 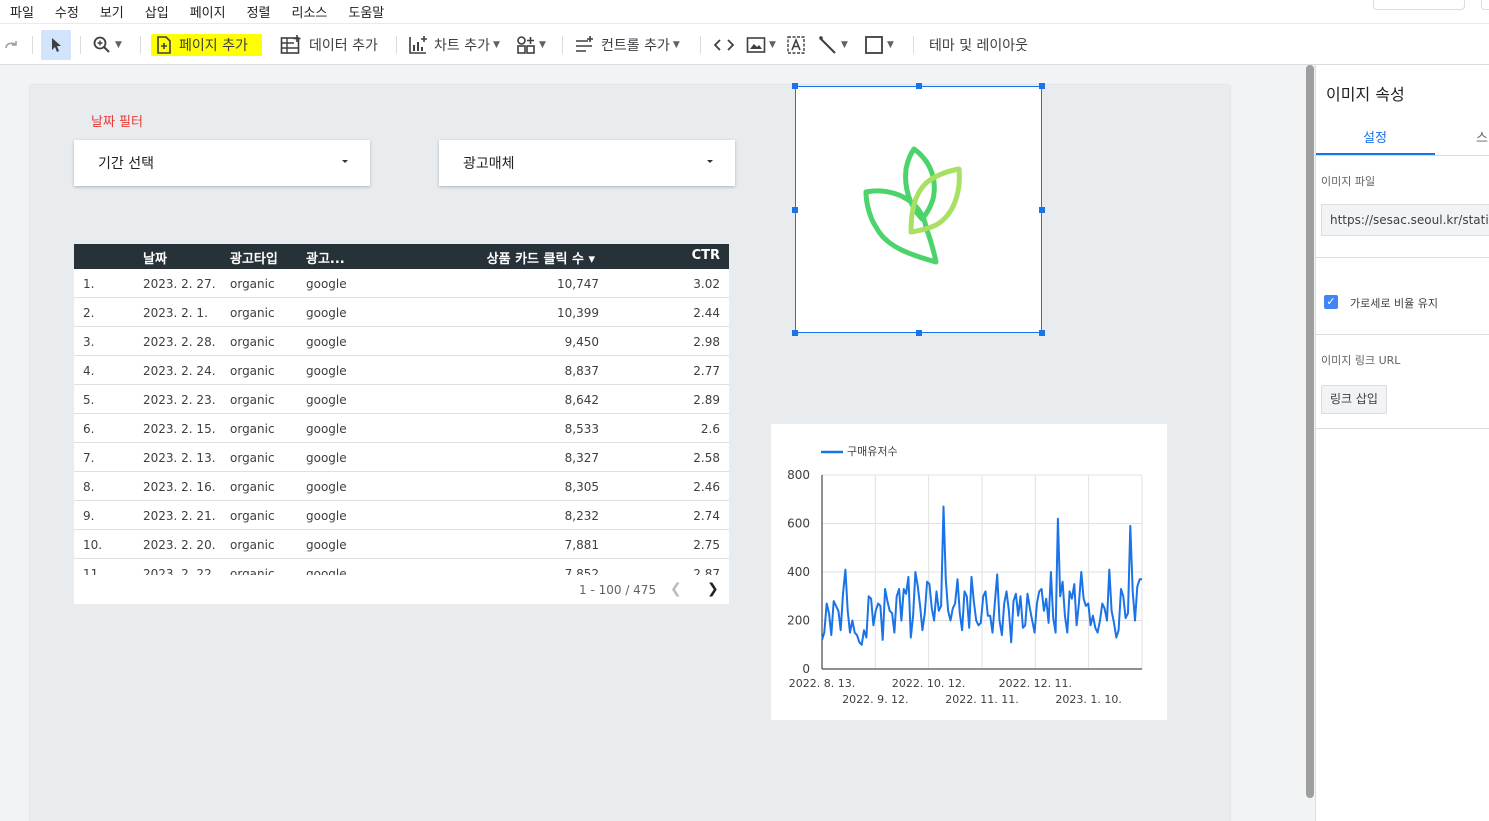 What do you see at coordinates (259, 11) in the screenshot?
I see `menu-item: 정렬` at bounding box center [259, 11].